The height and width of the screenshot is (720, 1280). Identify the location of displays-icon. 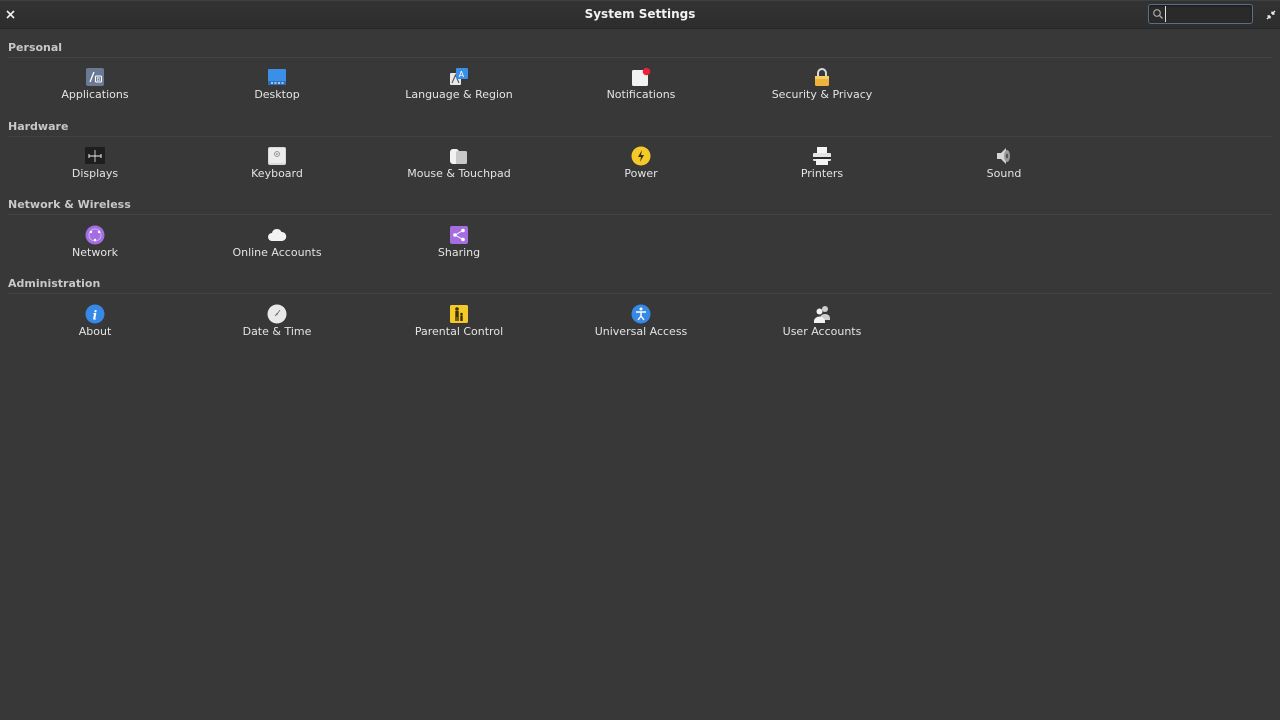
(95, 155).